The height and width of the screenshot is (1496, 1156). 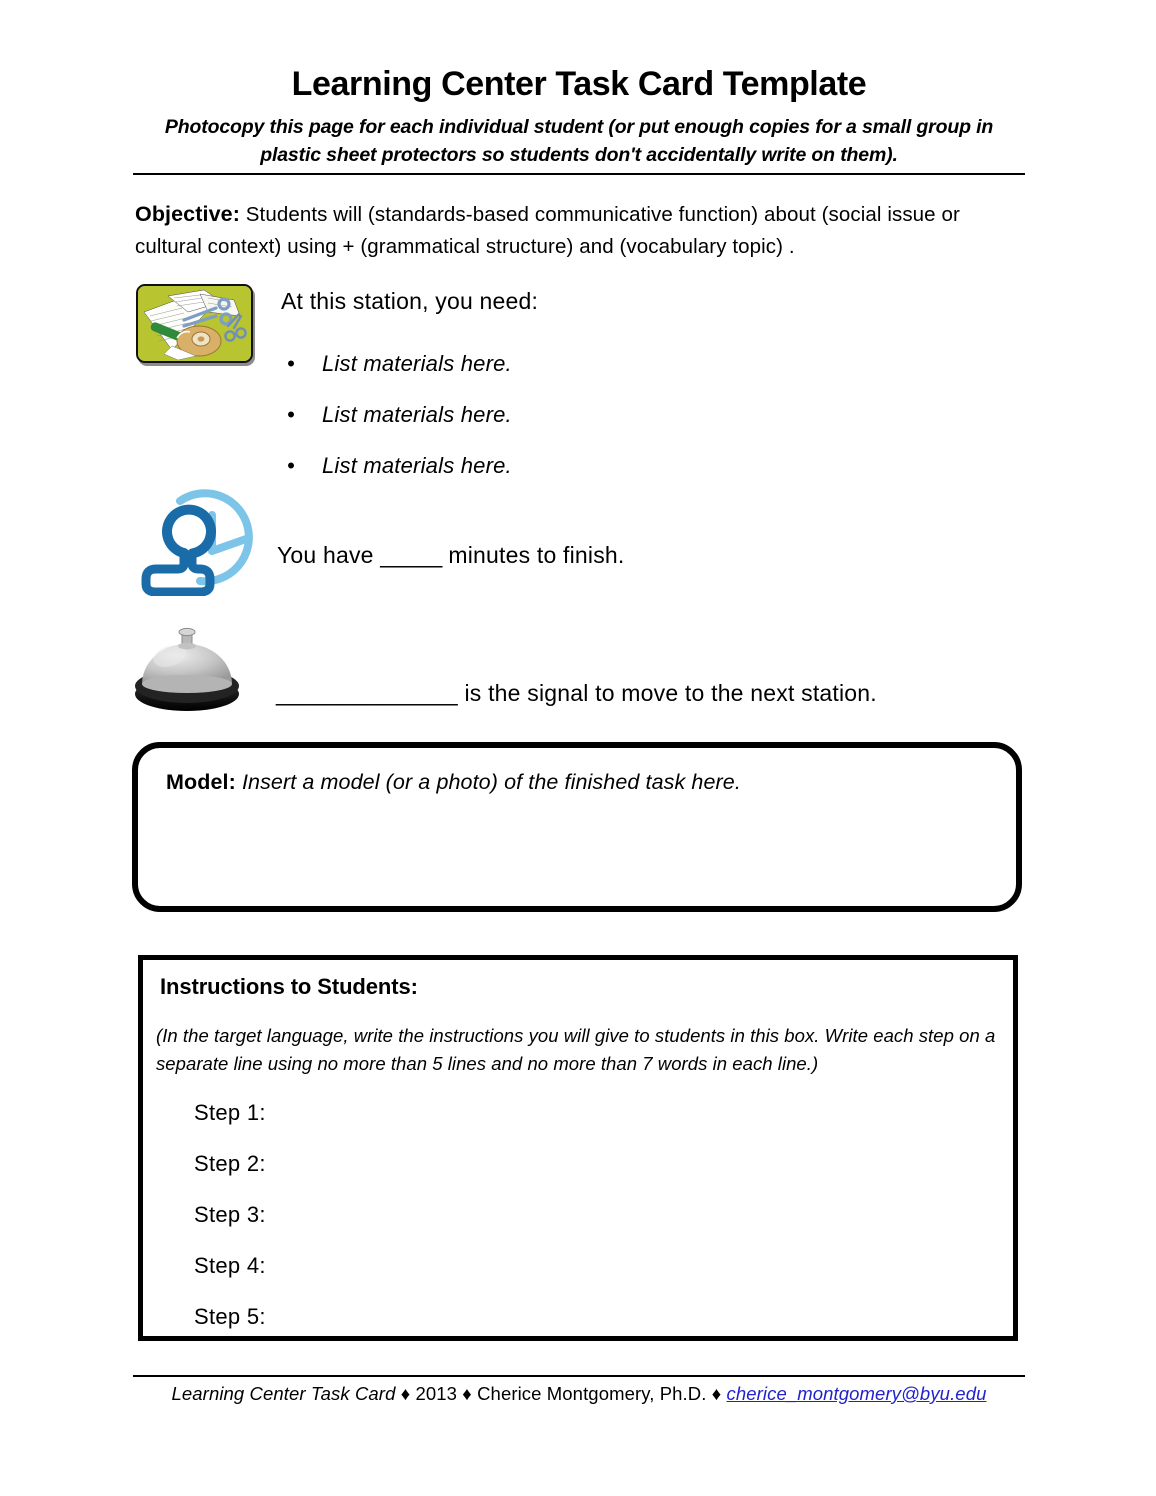 What do you see at coordinates (230, 1265) in the screenshot?
I see `list-item: Step 4:` at bounding box center [230, 1265].